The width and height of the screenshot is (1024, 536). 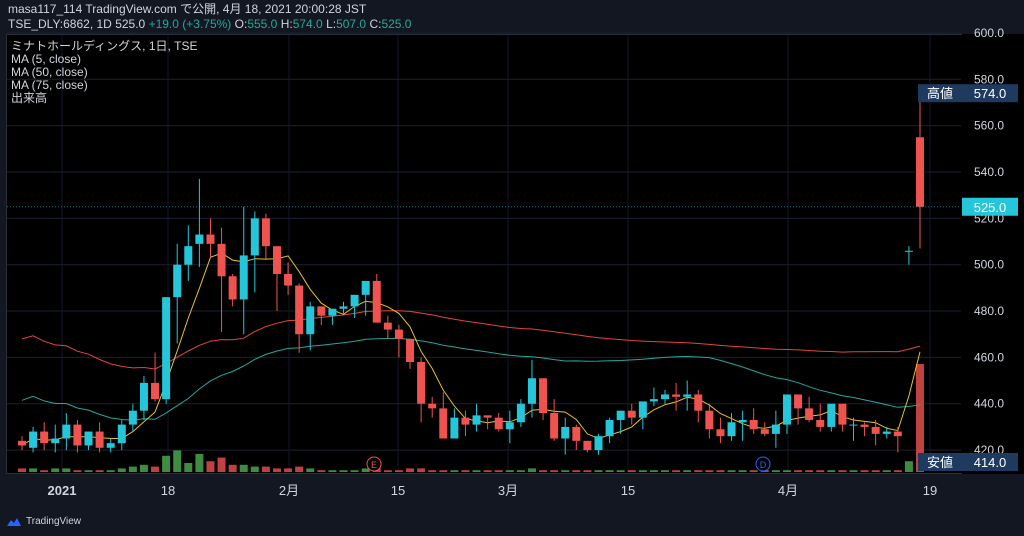 What do you see at coordinates (989, 404) in the screenshot?
I see `y-tick-label: 440.0` at bounding box center [989, 404].